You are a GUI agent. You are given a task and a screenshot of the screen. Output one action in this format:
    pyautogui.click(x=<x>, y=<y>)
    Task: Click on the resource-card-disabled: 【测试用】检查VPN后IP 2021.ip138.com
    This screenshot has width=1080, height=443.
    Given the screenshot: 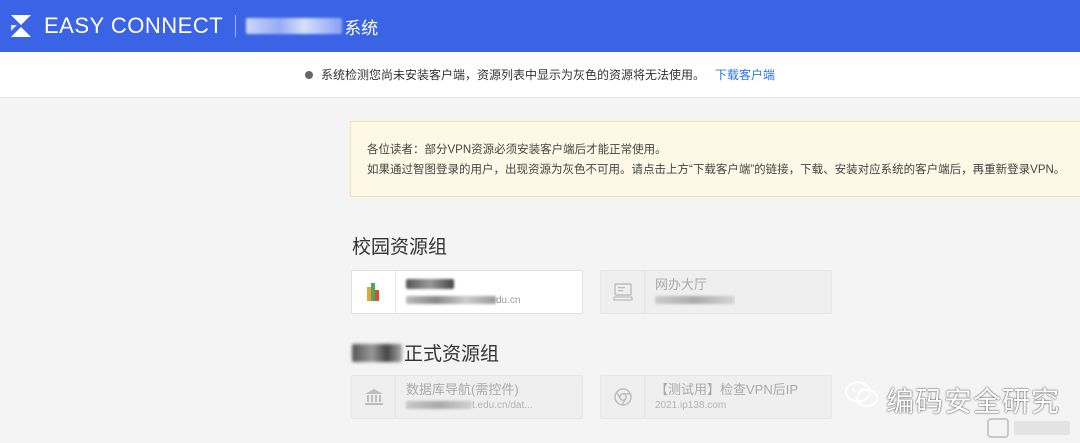 What is the action you would take?
    pyautogui.click(x=716, y=397)
    